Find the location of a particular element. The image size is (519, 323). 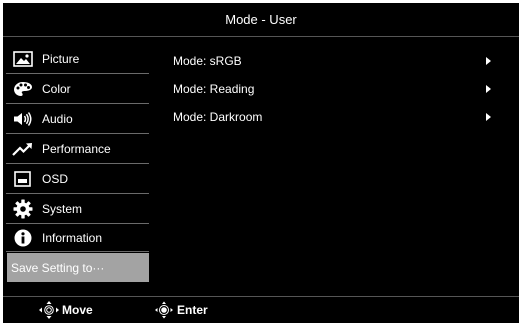

sidebar-item-label: Audio is located at coordinates (57, 119).